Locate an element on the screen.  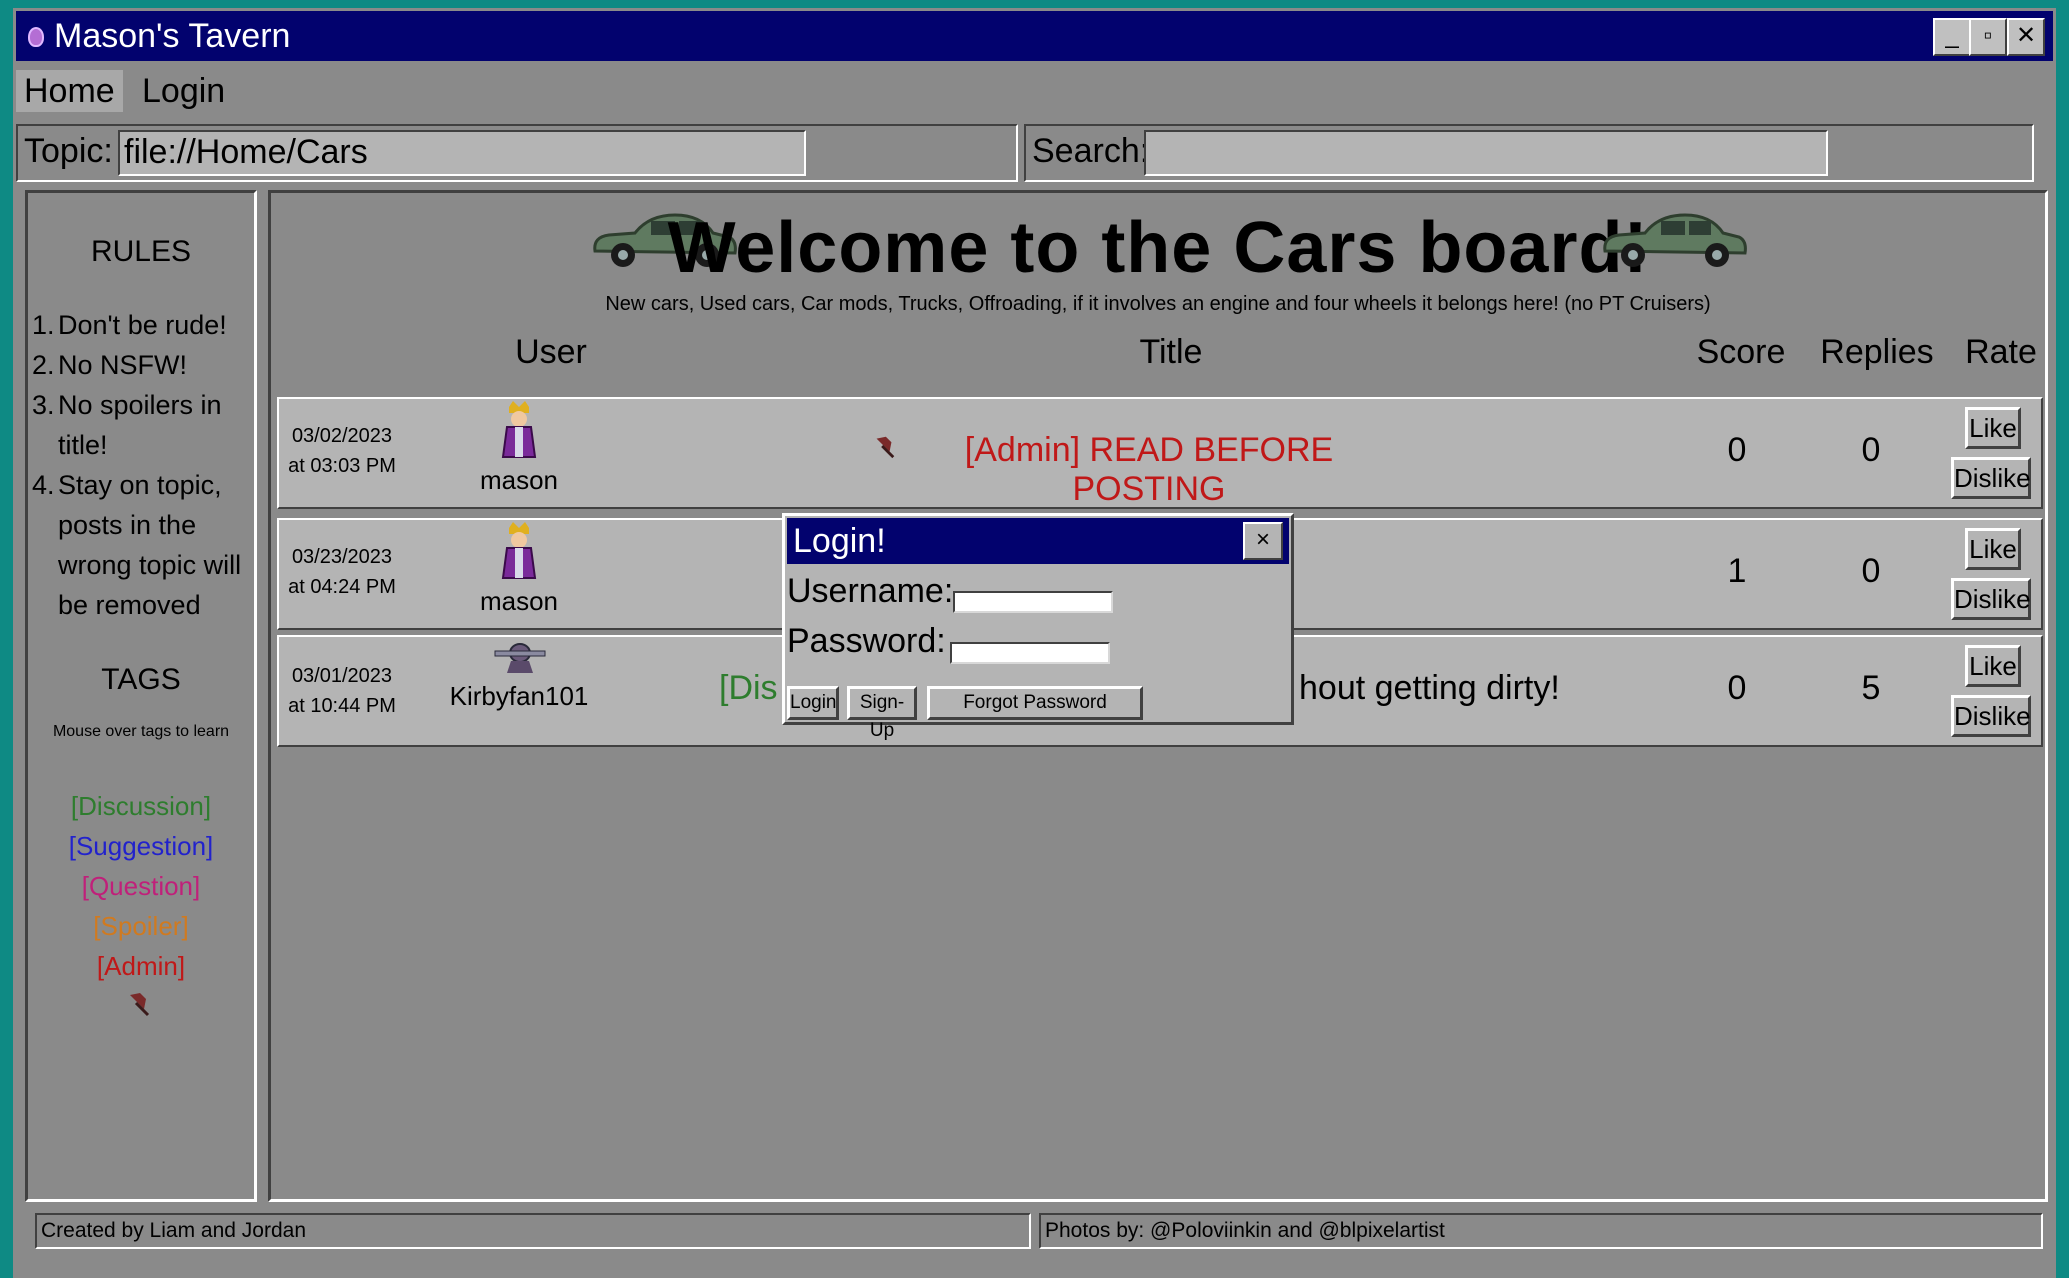
rule-item: 2. No NSFW! is located at coordinates (110, 365).